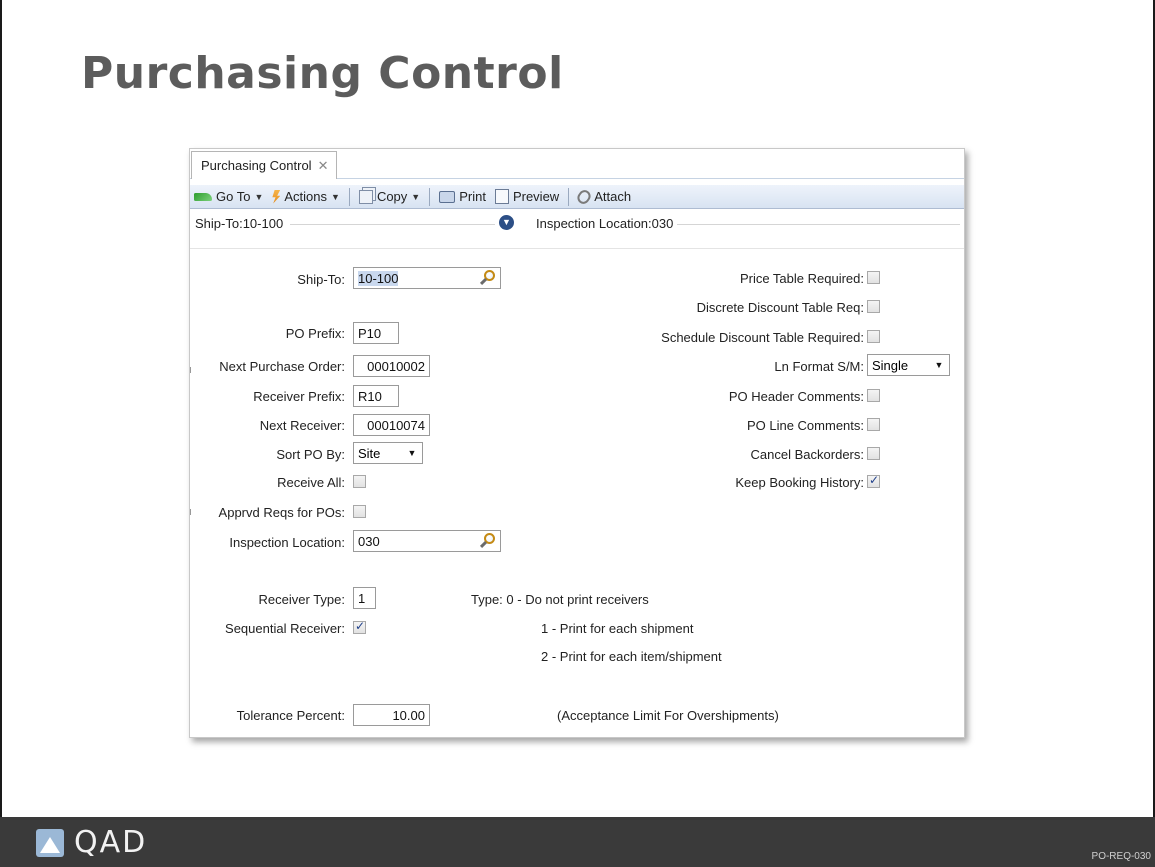 This screenshot has height=867, width=1155. I want to click on ln-format-value: Single, so click(890, 365).